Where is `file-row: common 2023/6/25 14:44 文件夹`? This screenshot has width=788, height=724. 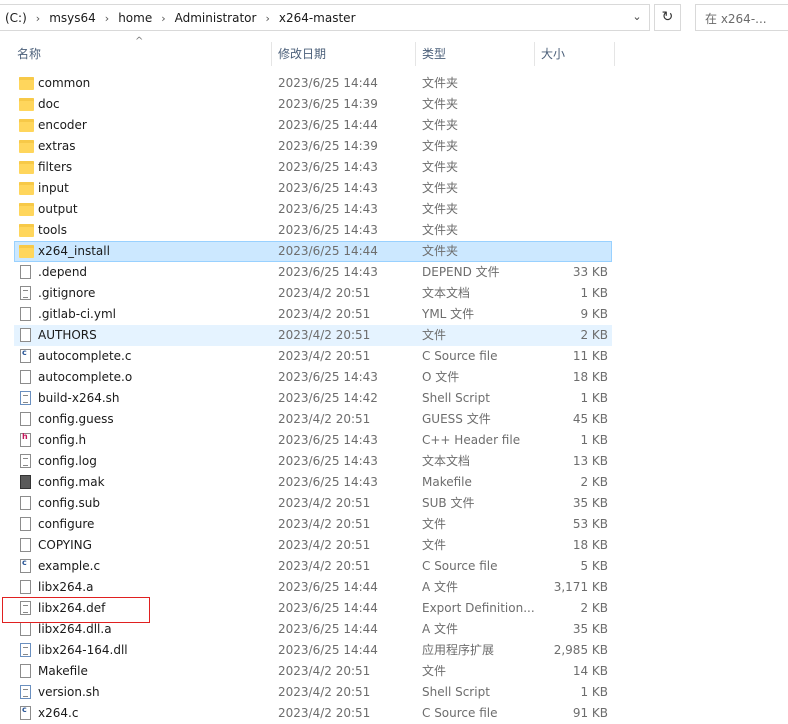
file-row: common 2023/6/25 14:44 文件夹 is located at coordinates (310, 83).